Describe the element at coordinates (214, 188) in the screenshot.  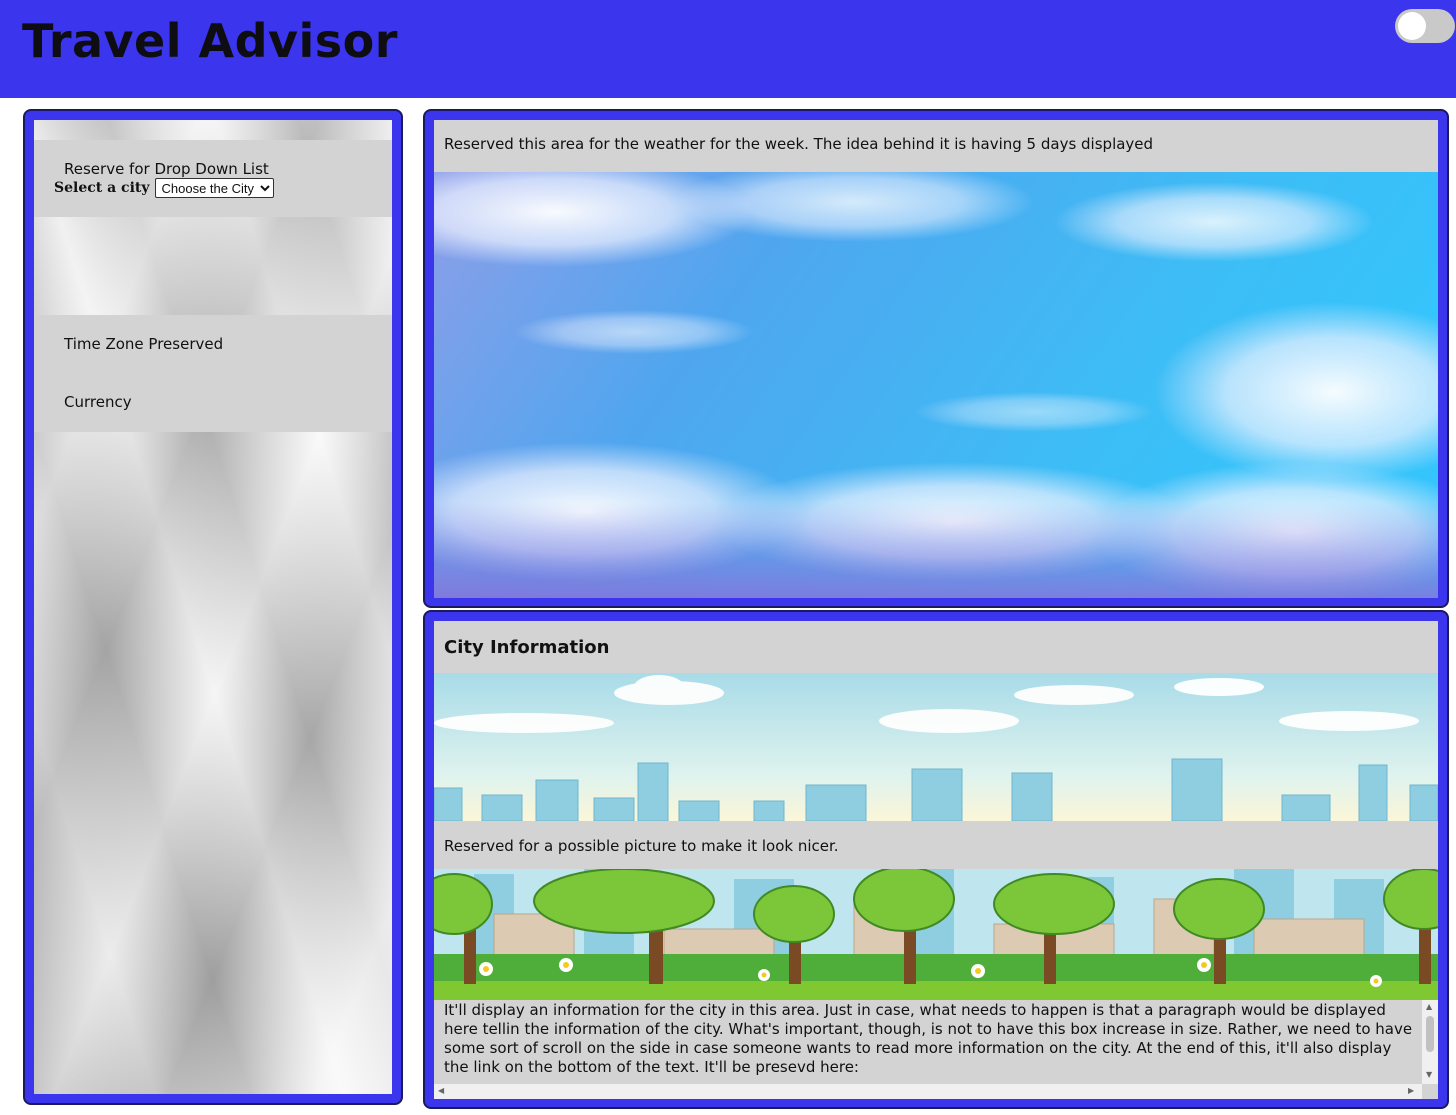
I see `city-select: Choose the City` at that location.